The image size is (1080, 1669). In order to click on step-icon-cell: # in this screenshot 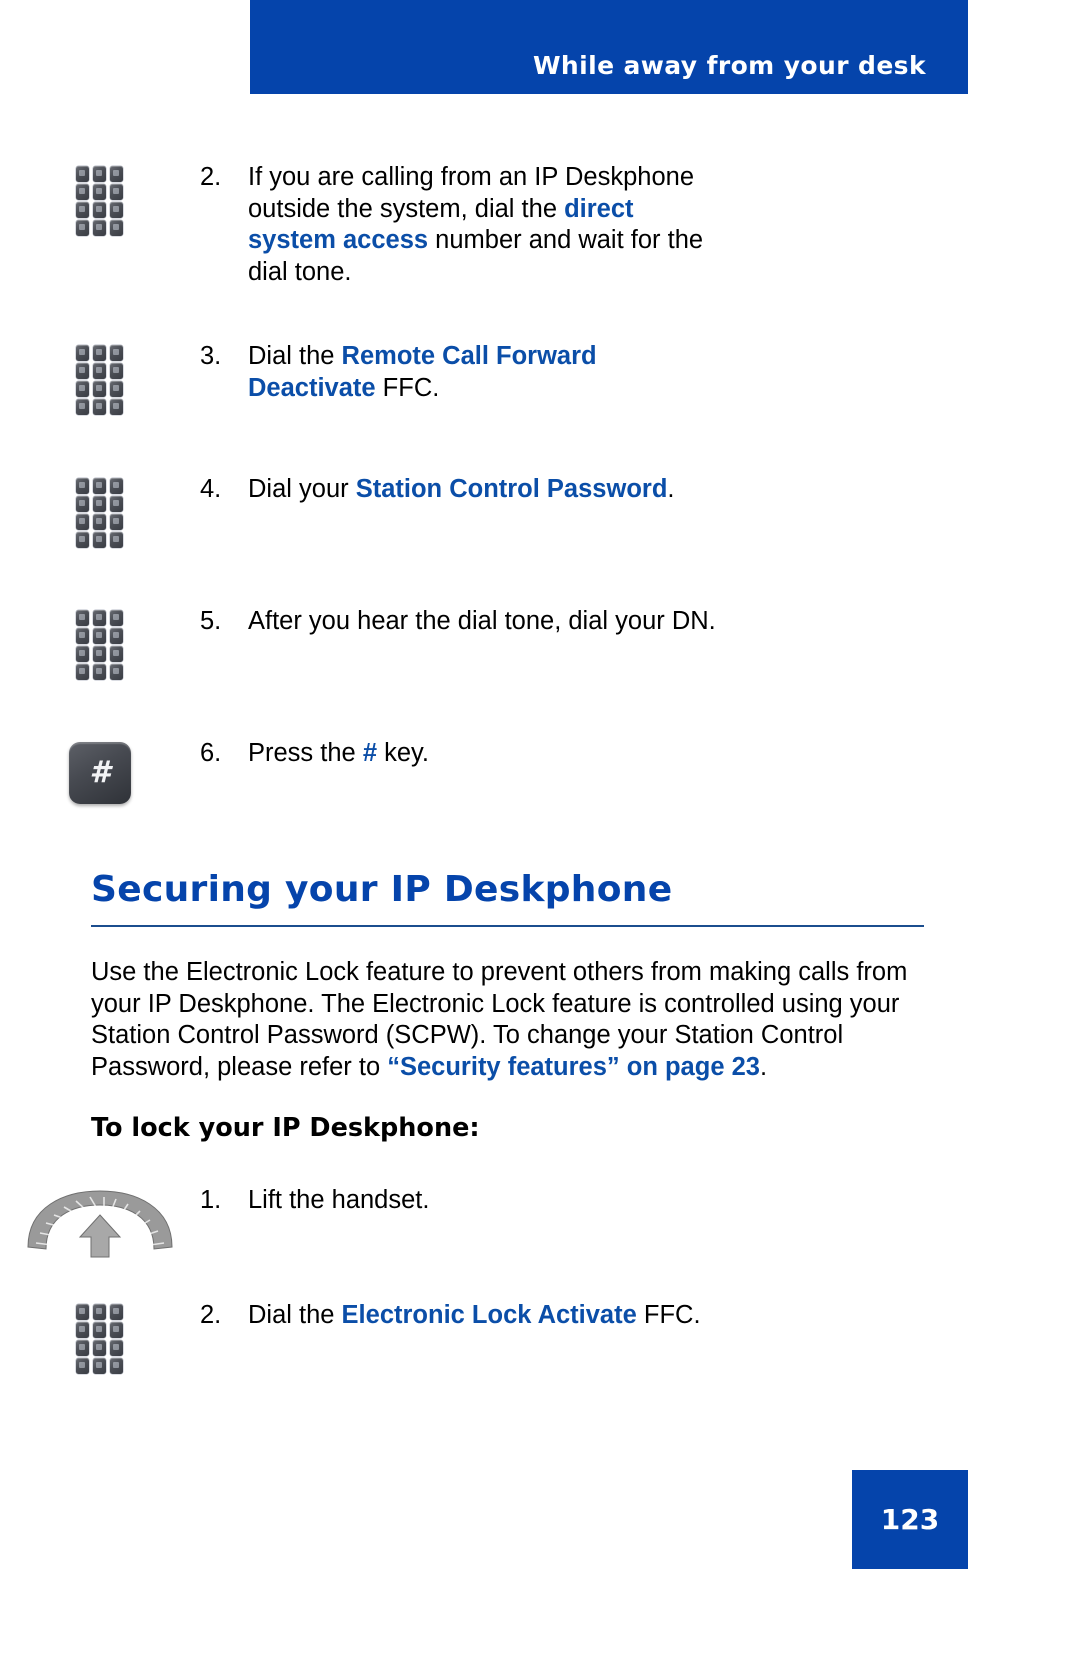, I will do `click(100, 771)`.